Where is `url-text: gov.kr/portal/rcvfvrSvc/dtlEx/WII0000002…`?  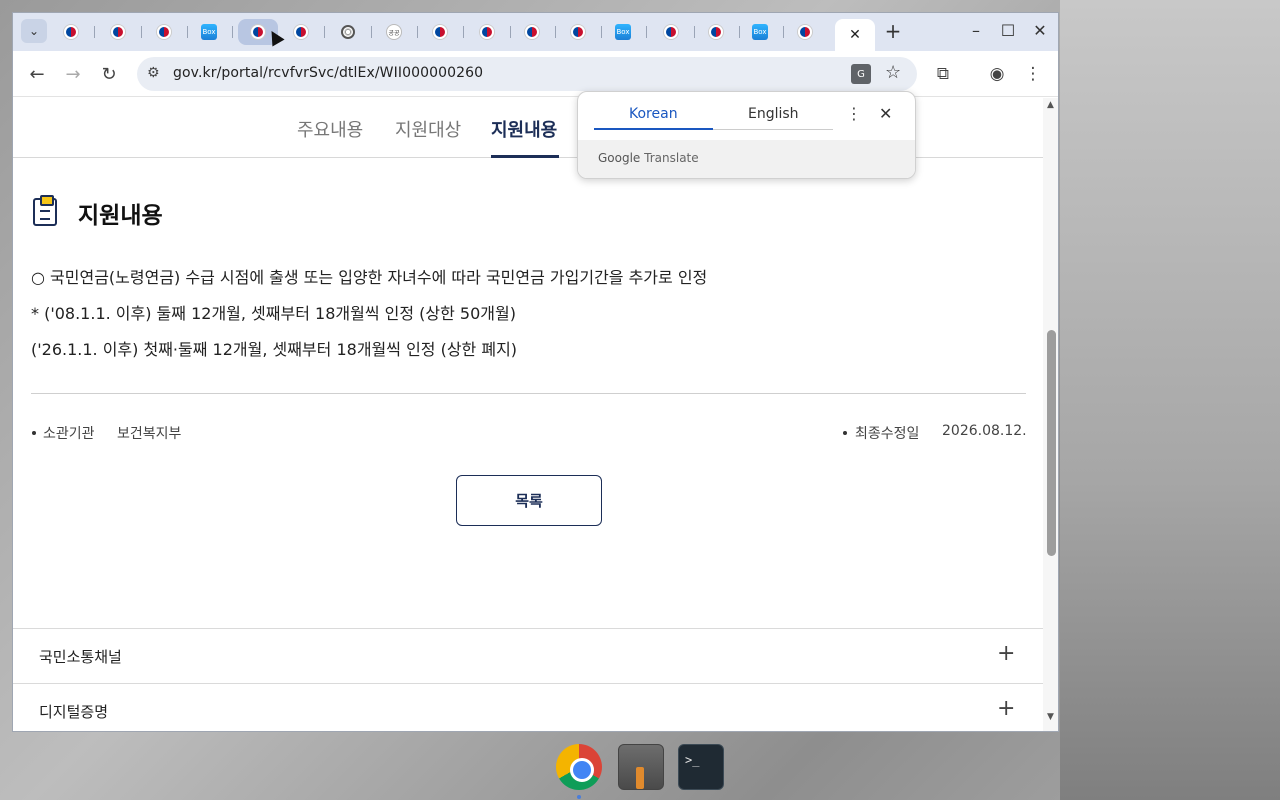 url-text: gov.kr/portal/rcvfvrSvc/dtlEx/WII0000002… is located at coordinates (328, 73).